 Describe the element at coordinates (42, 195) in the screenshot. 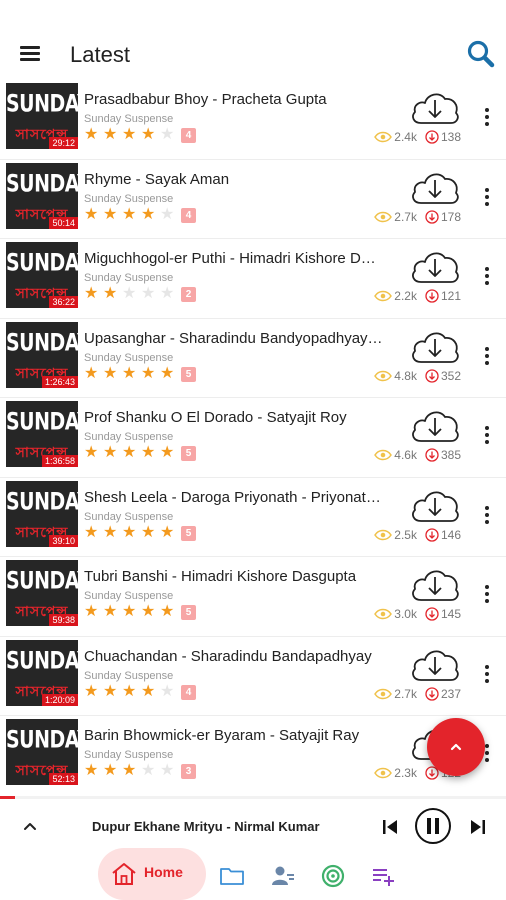

I see `episode-thumbnail: SUNDAYসাসপেন্স50:14` at that location.